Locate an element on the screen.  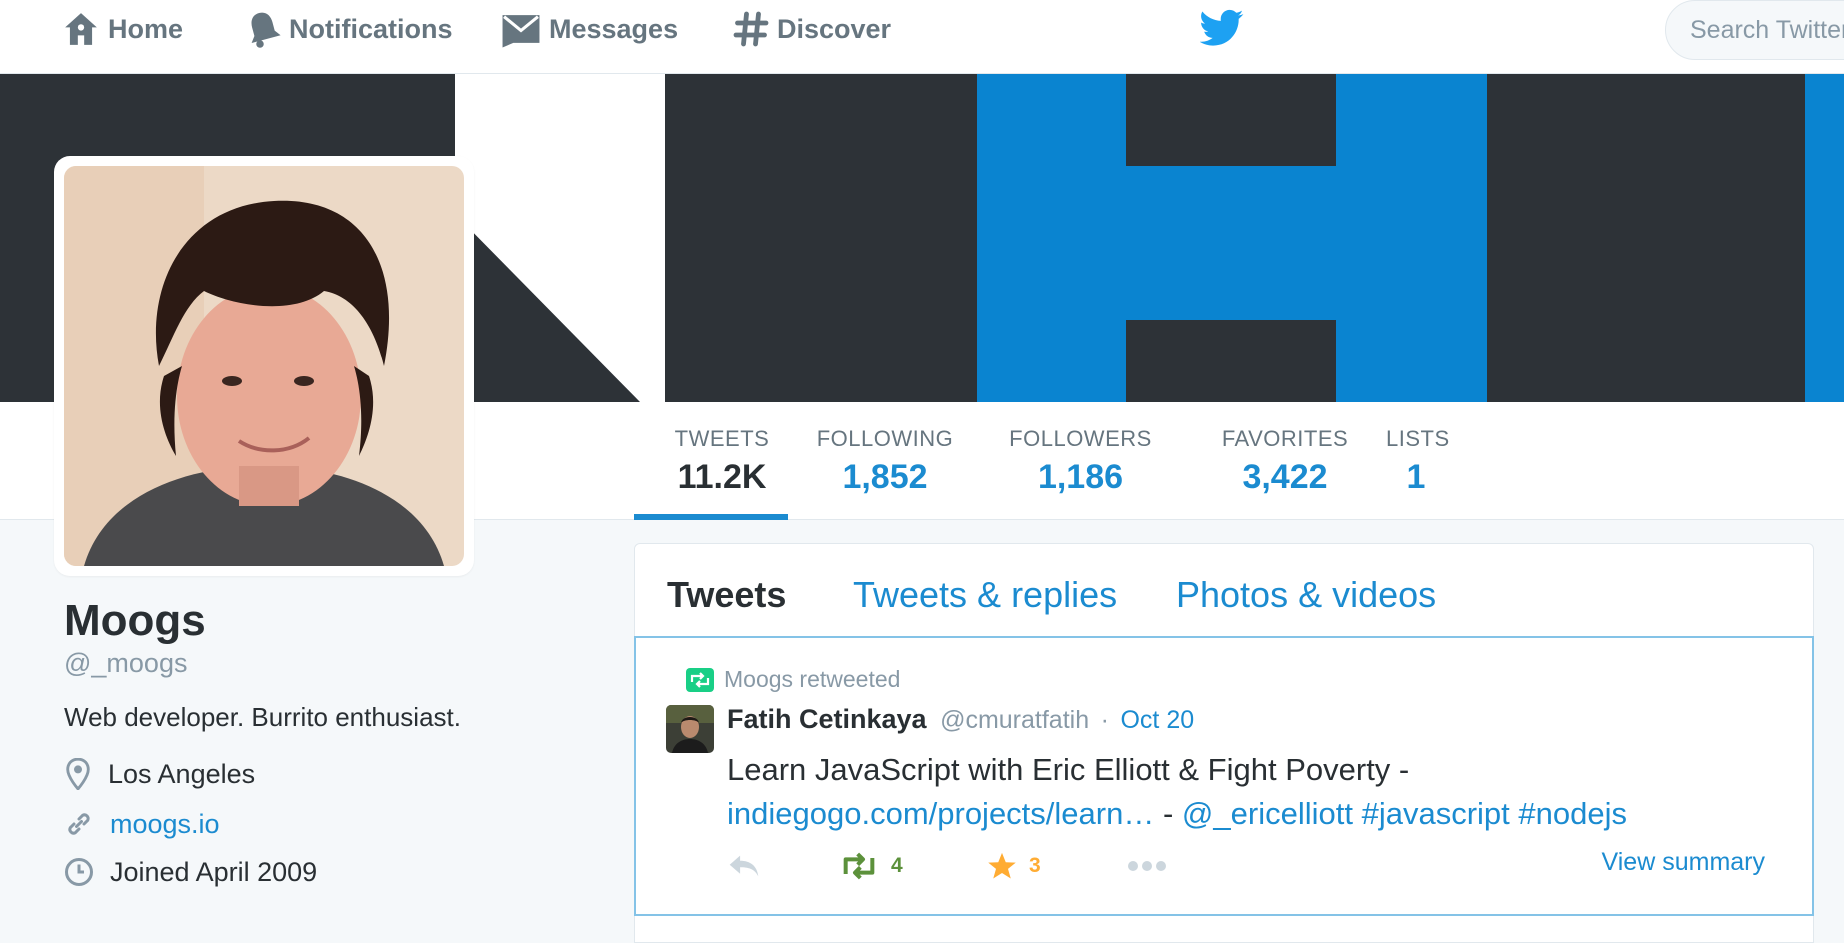
search-input is located at coordinates (1754, 30).